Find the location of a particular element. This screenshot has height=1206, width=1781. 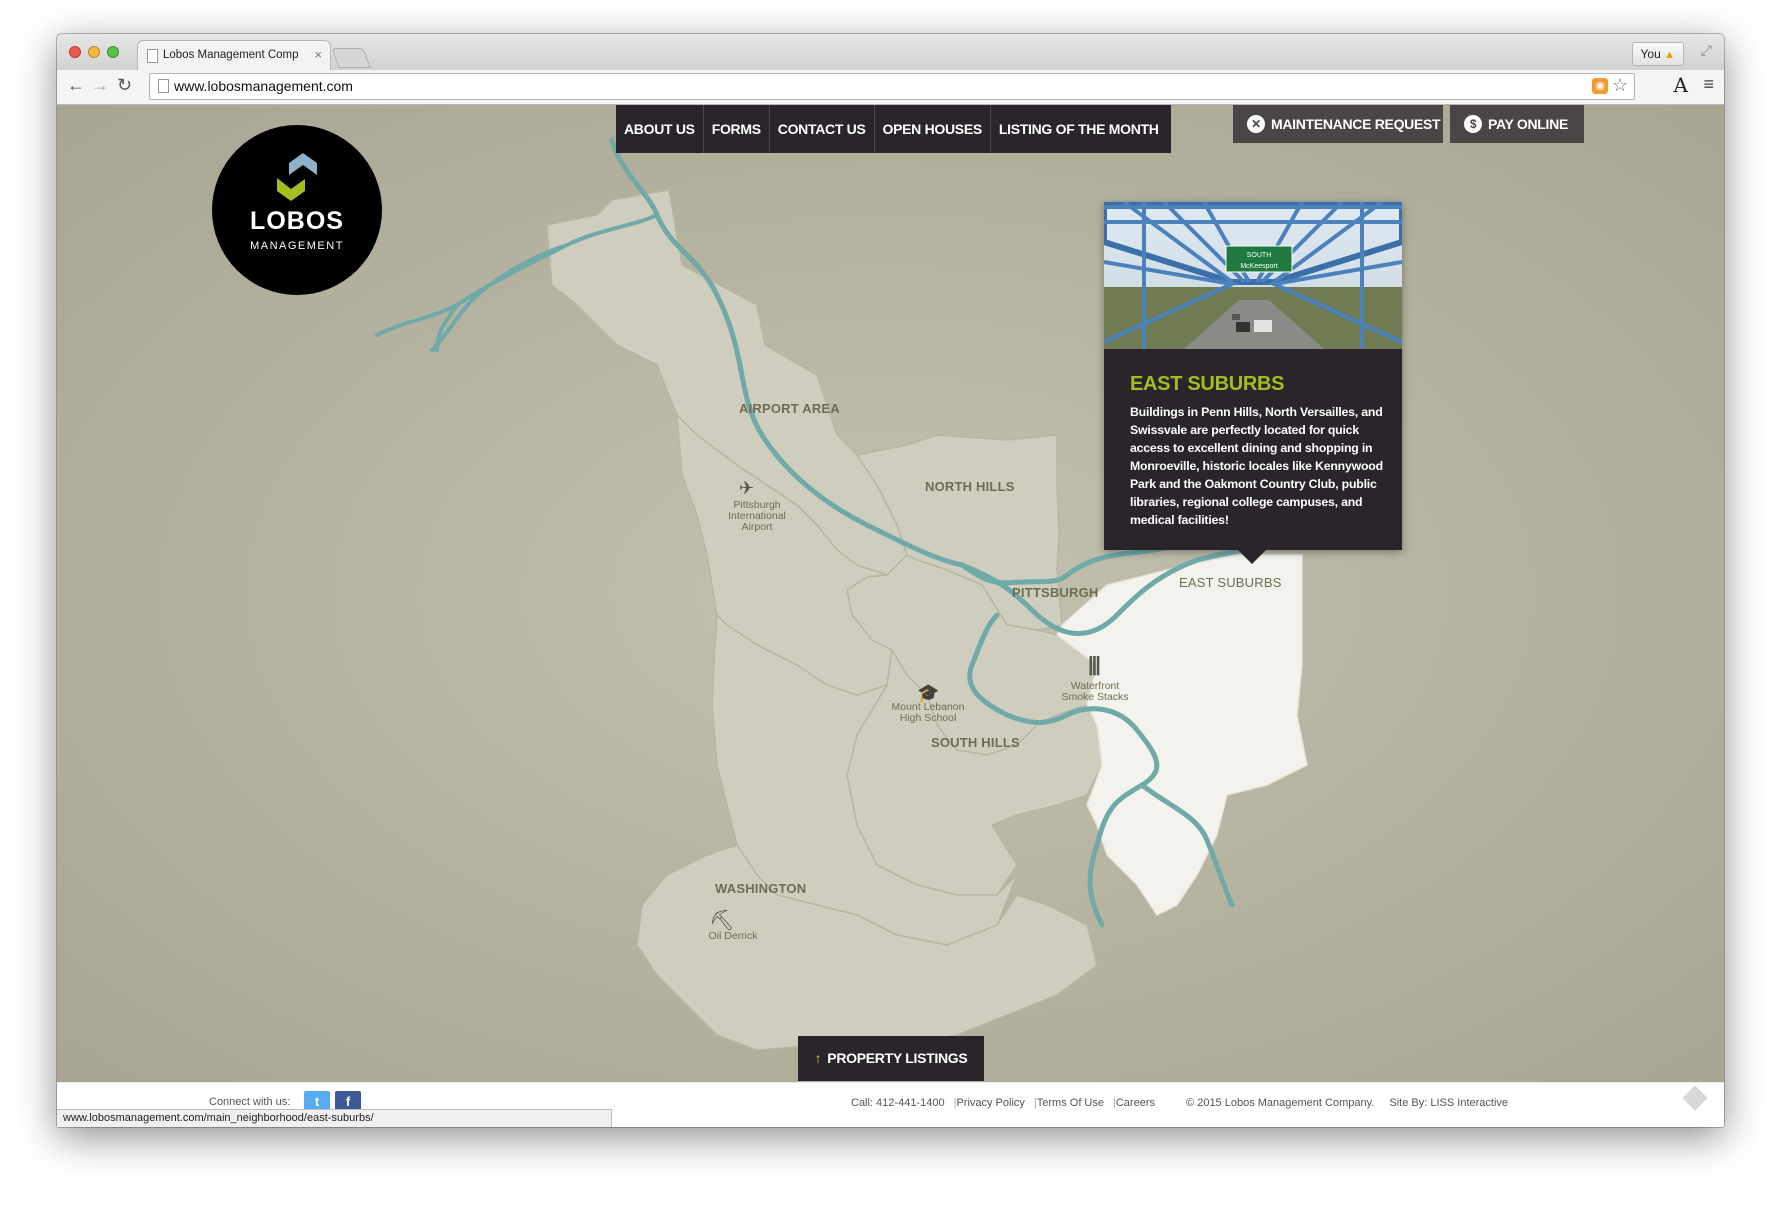

close-window-button is located at coordinates (75, 52).